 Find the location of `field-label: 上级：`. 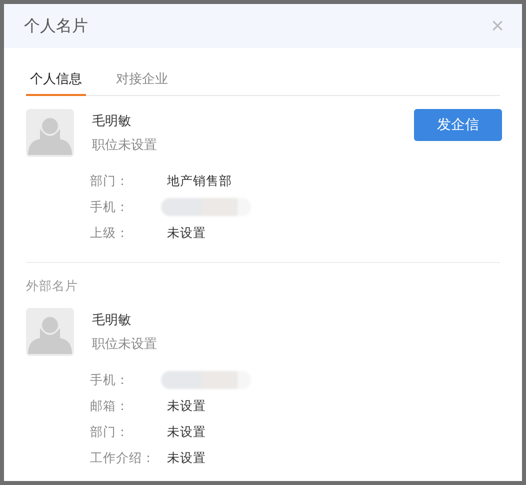

field-label: 上级： is located at coordinates (110, 233).